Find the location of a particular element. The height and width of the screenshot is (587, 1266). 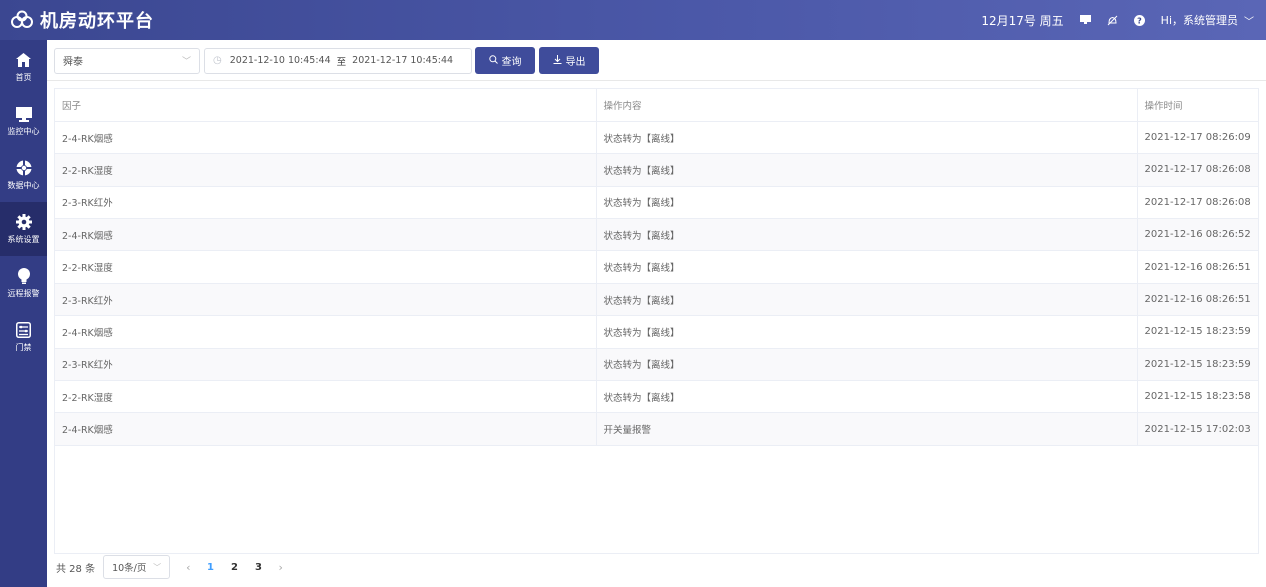

next-page-button: › is located at coordinates (281, 567).